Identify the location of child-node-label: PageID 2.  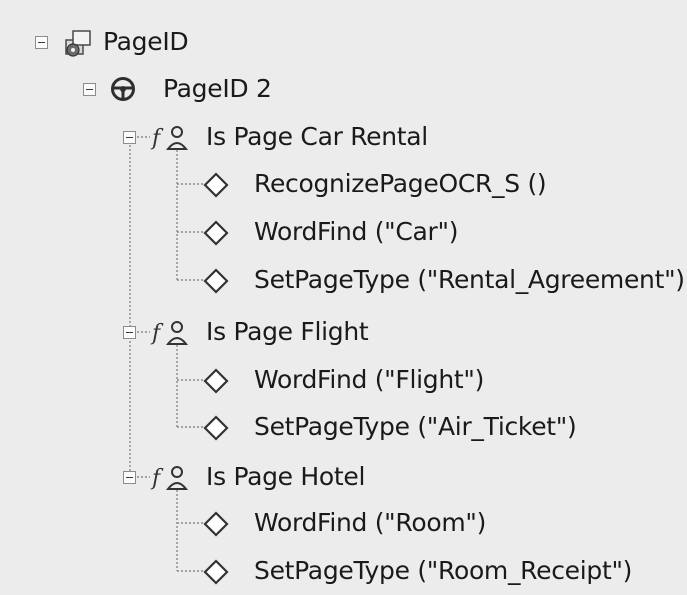
(217, 88).